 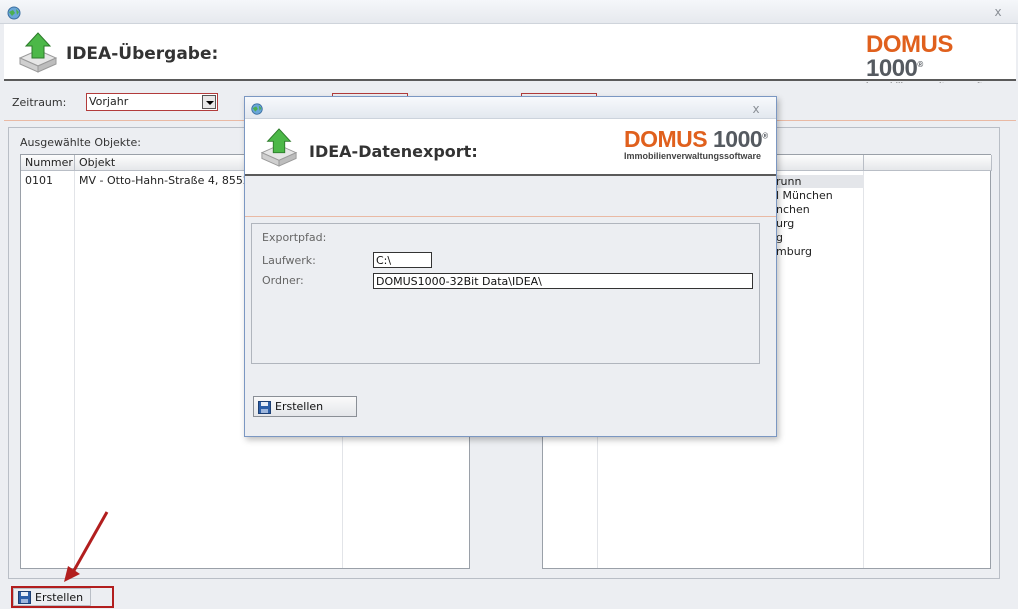 What do you see at coordinates (80, 142) in the screenshot?
I see `selected-objects-label: Ausgewählte Objekte:` at bounding box center [80, 142].